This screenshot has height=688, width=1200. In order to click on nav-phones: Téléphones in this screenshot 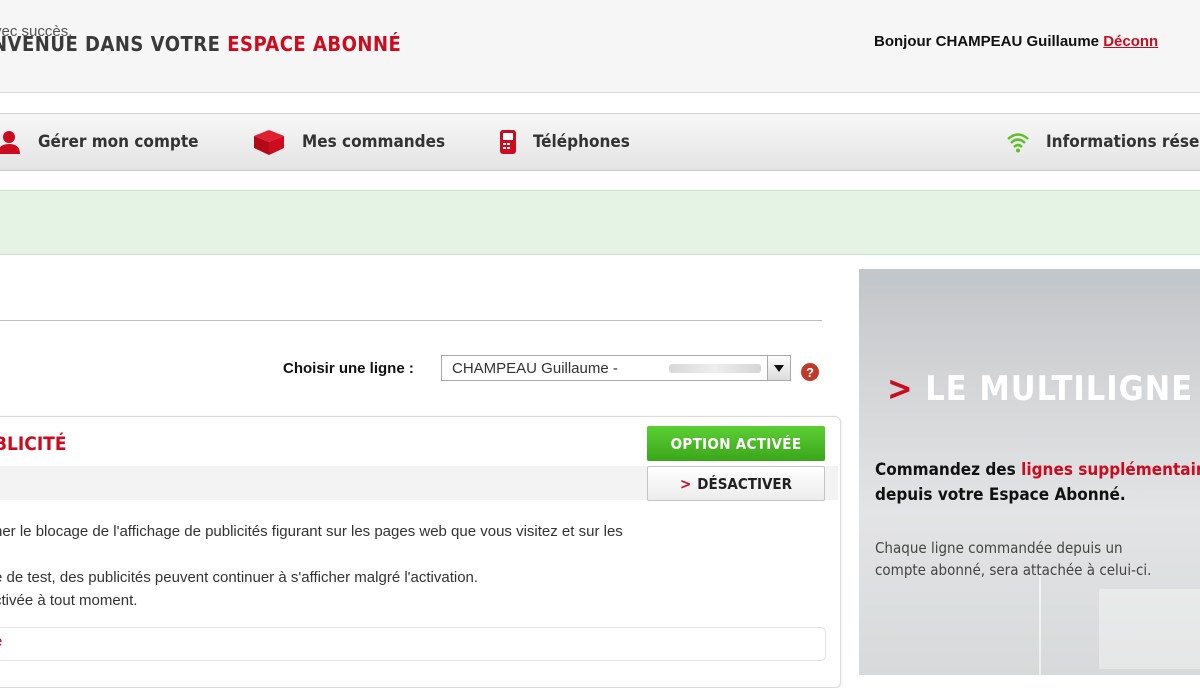, I will do `click(564, 142)`.